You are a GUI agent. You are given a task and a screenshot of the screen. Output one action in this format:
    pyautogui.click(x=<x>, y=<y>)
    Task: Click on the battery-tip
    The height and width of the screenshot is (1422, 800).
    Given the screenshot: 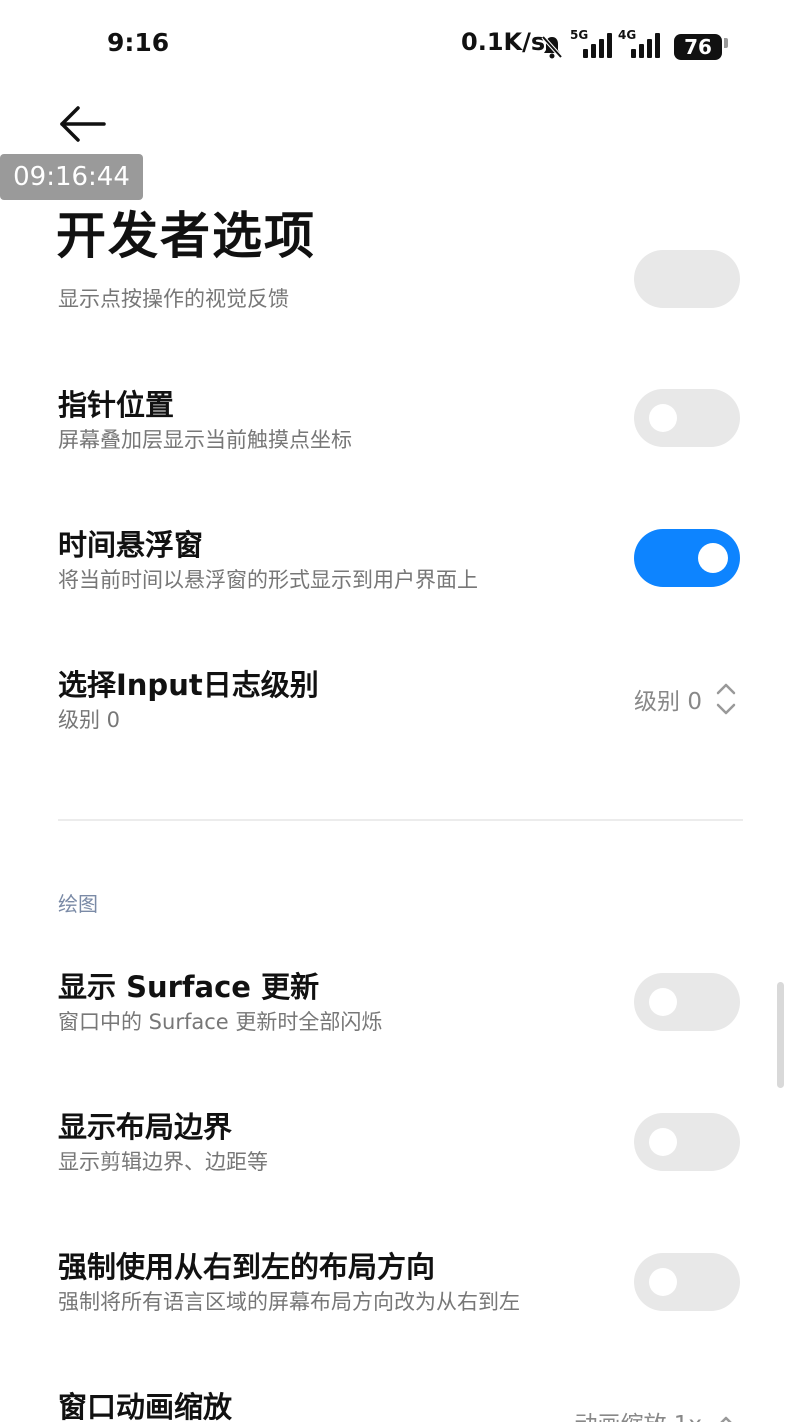 What is the action you would take?
    pyautogui.click(x=726, y=43)
    